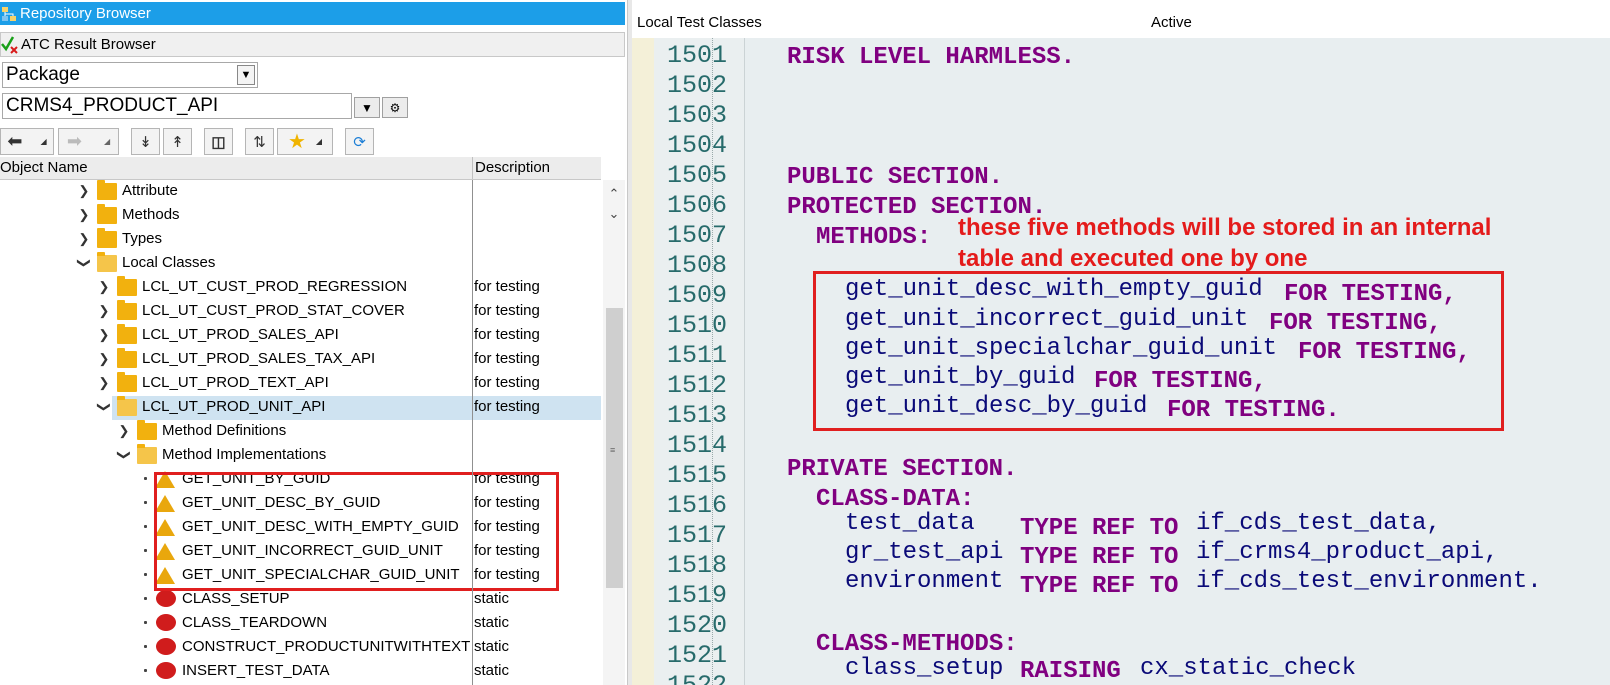 This screenshot has height=685, width=1610. I want to click on column-divider, so click(472, 432).